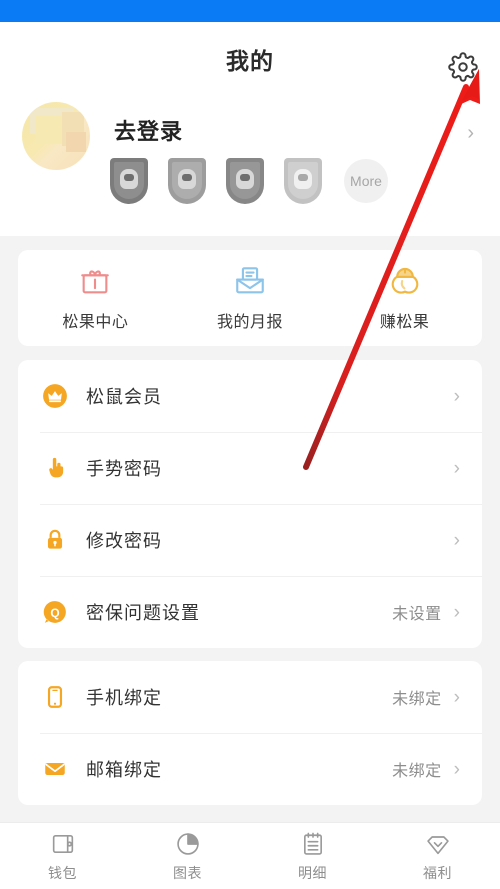 The width and height of the screenshot is (500, 889). What do you see at coordinates (405, 280) in the screenshot?
I see `acorn-icon` at bounding box center [405, 280].